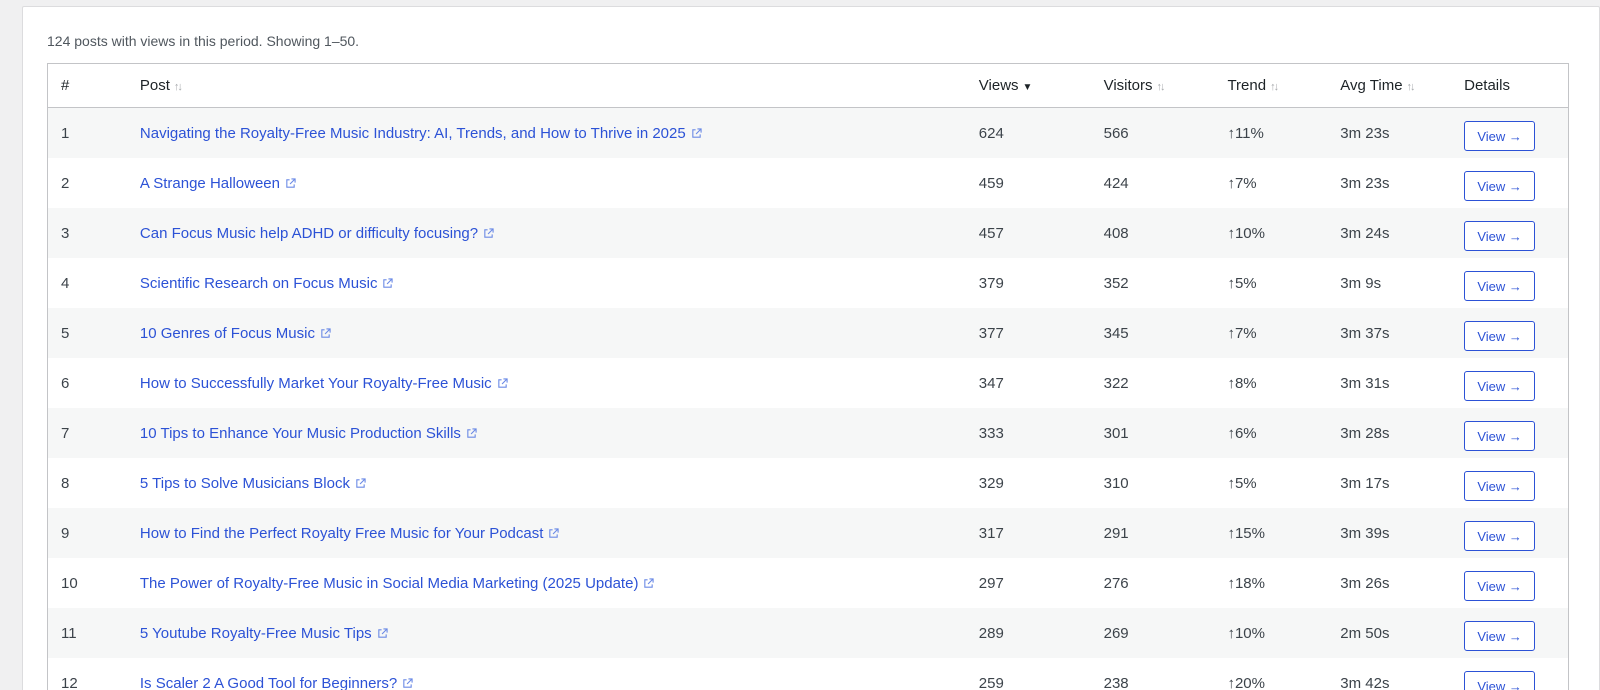 The height and width of the screenshot is (690, 1600). What do you see at coordinates (1246, 533) in the screenshot?
I see `trend-value: ↑15%` at bounding box center [1246, 533].